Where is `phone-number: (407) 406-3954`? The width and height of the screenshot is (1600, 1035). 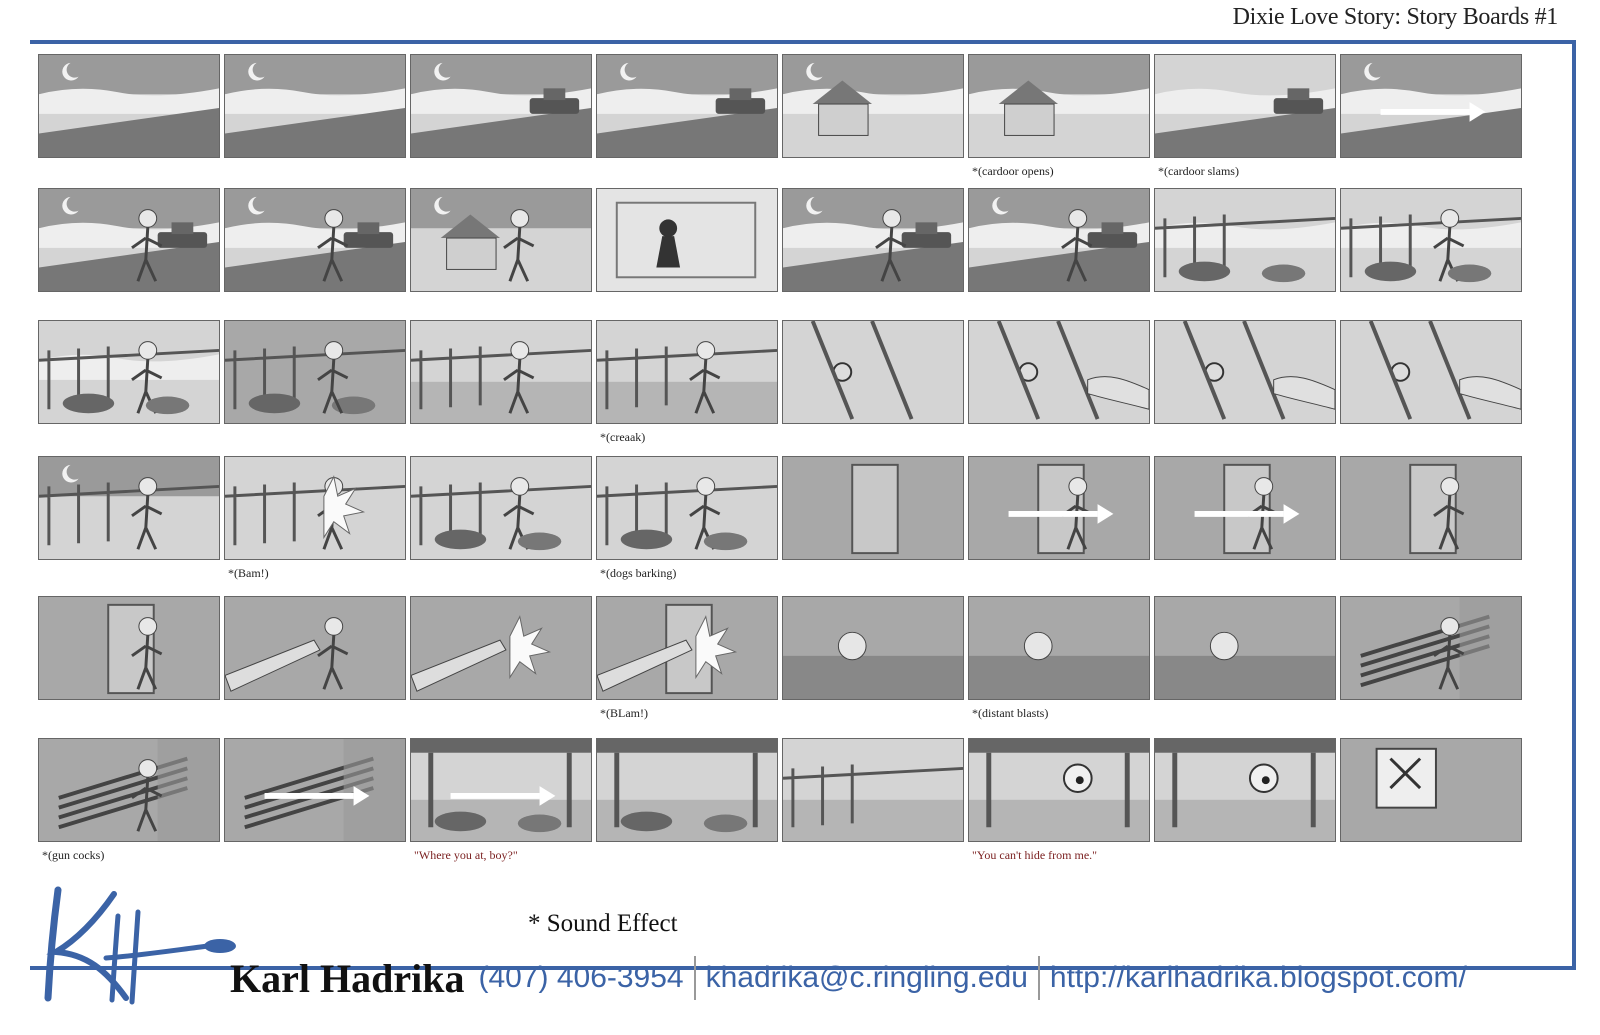
phone-number: (407) 406-3954 is located at coordinates (581, 977).